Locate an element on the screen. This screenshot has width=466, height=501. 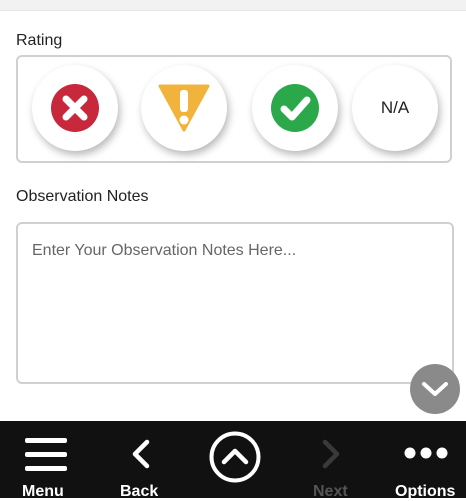
chevron-left-icon is located at coordinates (141, 454).